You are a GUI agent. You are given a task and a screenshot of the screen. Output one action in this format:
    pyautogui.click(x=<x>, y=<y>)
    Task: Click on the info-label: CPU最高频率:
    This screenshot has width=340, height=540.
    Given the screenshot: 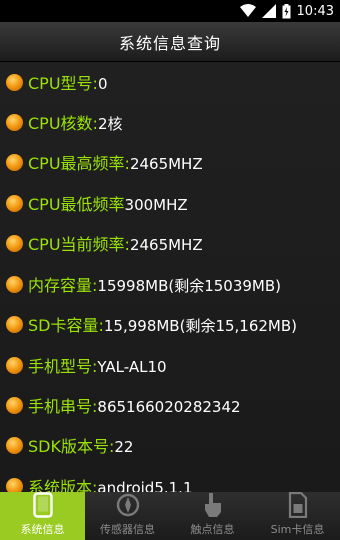 What is the action you would take?
    pyautogui.click(x=79, y=163)
    